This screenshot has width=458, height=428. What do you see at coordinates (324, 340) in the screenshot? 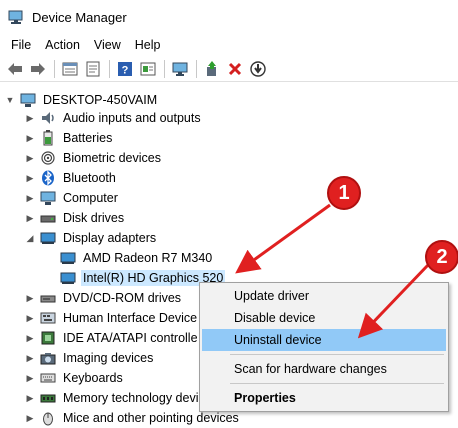
I see `menu-uninstall-device: Uninstall device` at bounding box center [324, 340].